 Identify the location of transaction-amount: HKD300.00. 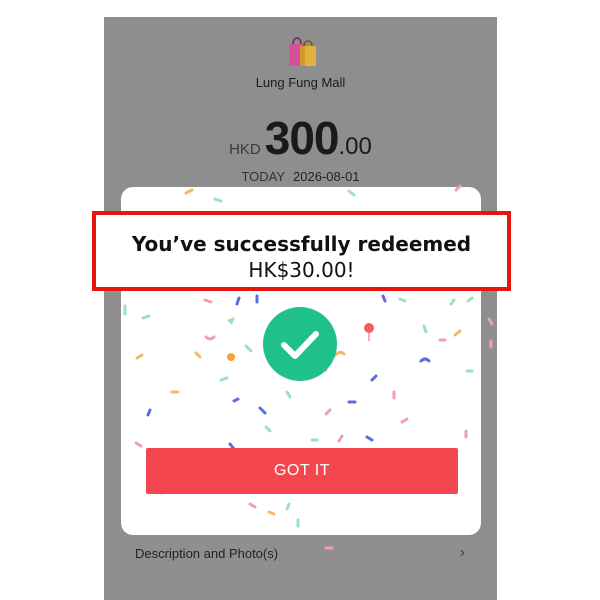
(300, 138).